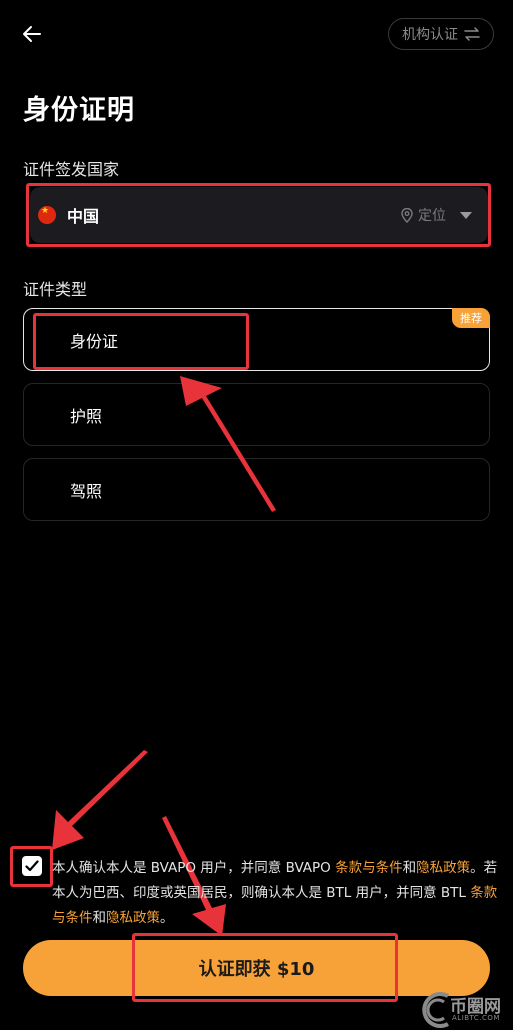 The height and width of the screenshot is (1030, 513). What do you see at coordinates (100, 800) in the screenshot?
I see `annotation-arrow-down-left` at bounding box center [100, 800].